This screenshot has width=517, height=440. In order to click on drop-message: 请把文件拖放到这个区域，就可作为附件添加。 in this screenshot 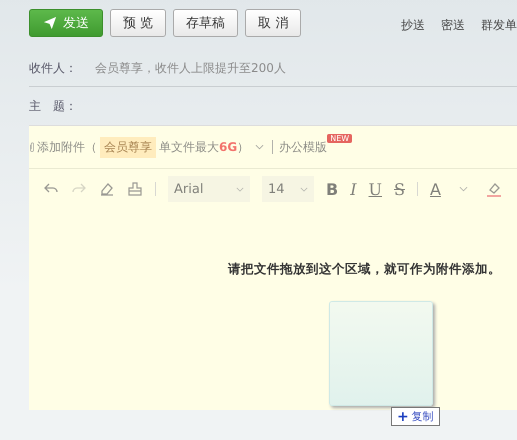, I will do `click(364, 269)`.